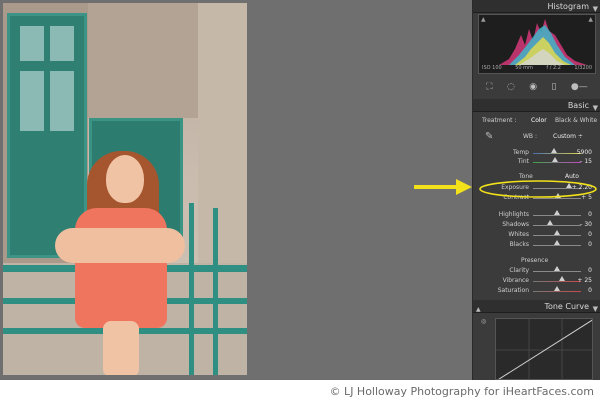  I want to click on tone-curve-header: Tone Curve ▼ ▲, so click(536, 306).